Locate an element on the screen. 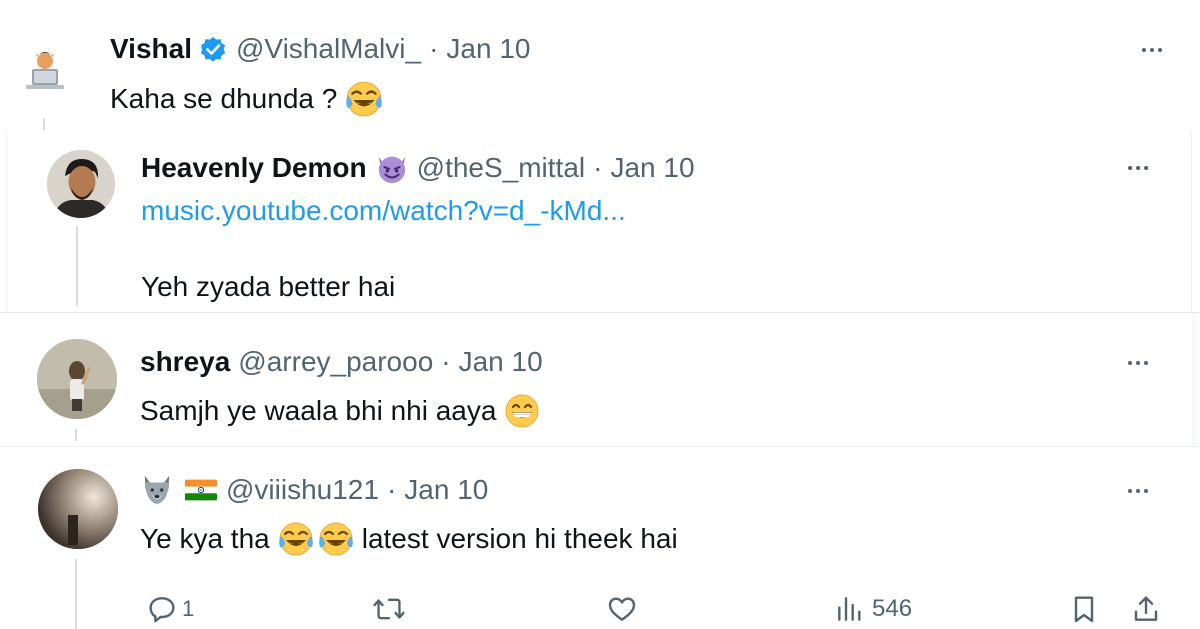 The height and width of the screenshot is (629, 1200). divider is located at coordinates (1196, 379).